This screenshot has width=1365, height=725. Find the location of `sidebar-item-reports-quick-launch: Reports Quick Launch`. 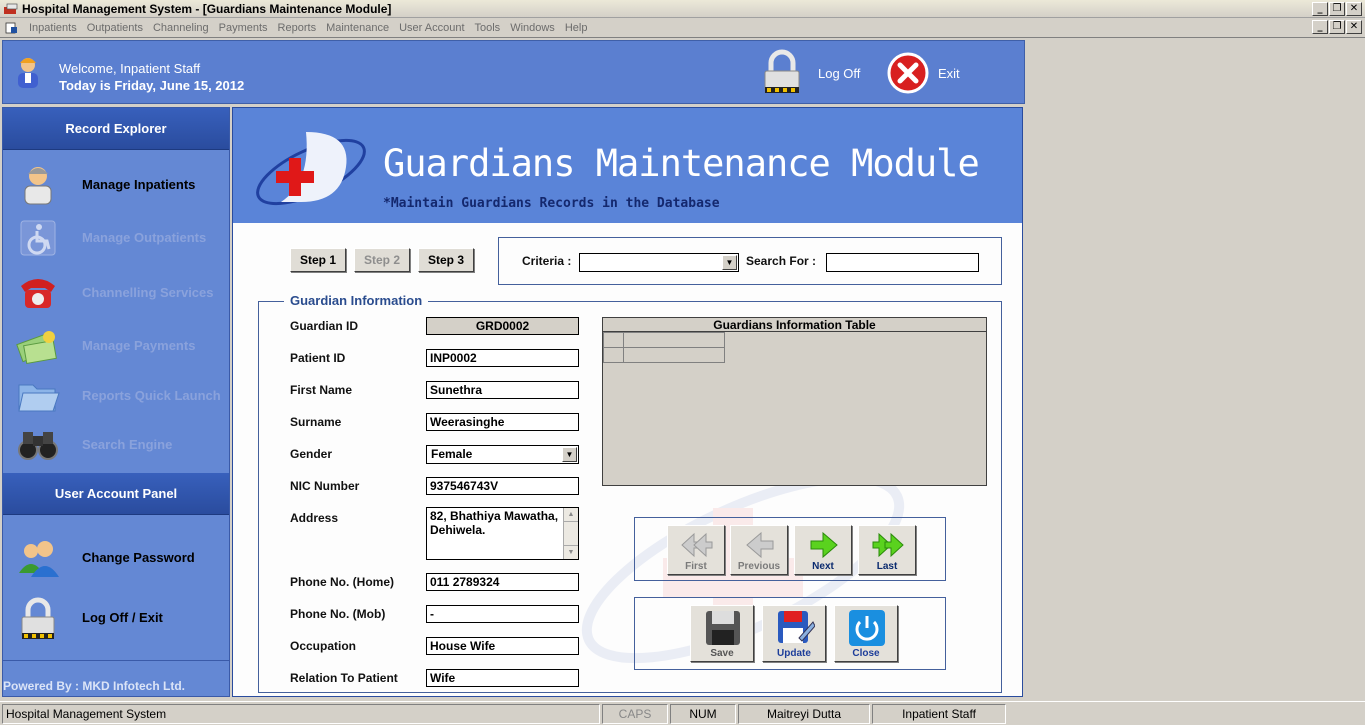

sidebar-item-reports-quick-launch: Reports Quick Launch is located at coordinates (116, 396).